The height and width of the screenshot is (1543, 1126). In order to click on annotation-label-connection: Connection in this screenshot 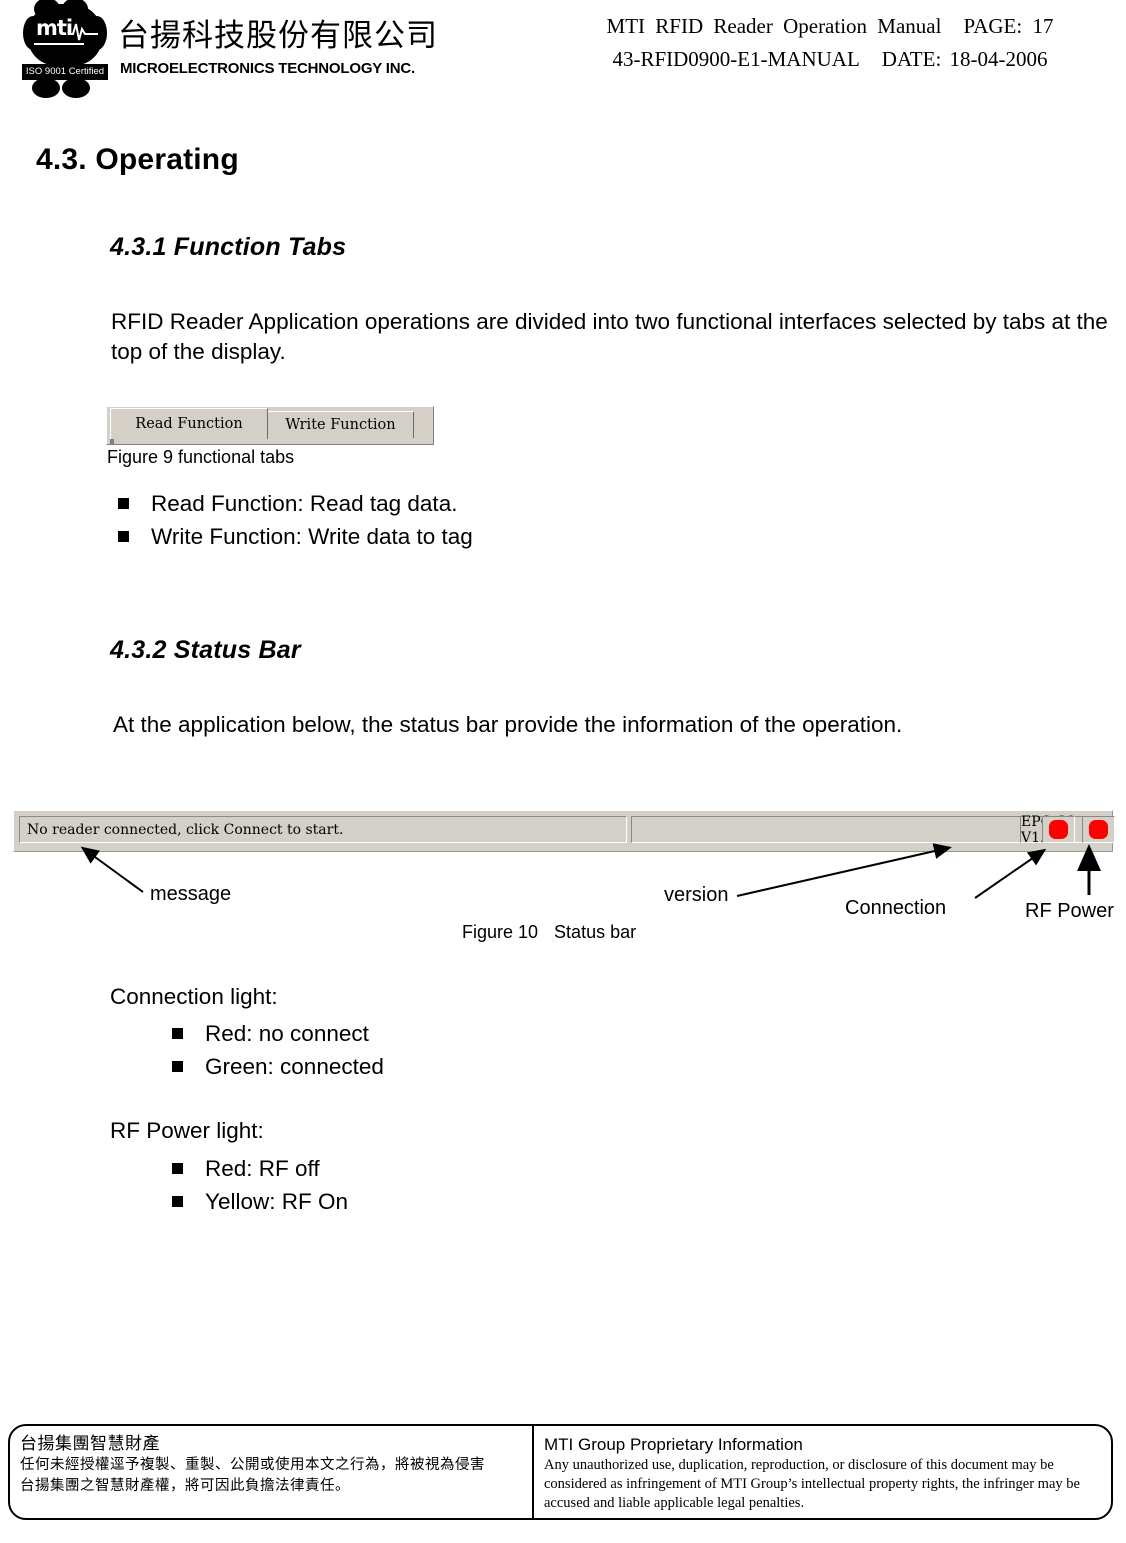, I will do `click(896, 908)`.